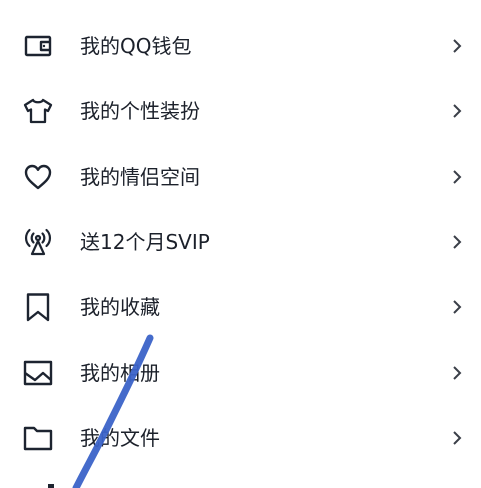 The image size is (481, 488). What do you see at coordinates (240, 177) in the screenshot?
I see `menu-item-couple-space: 我的情侣空间` at bounding box center [240, 177].